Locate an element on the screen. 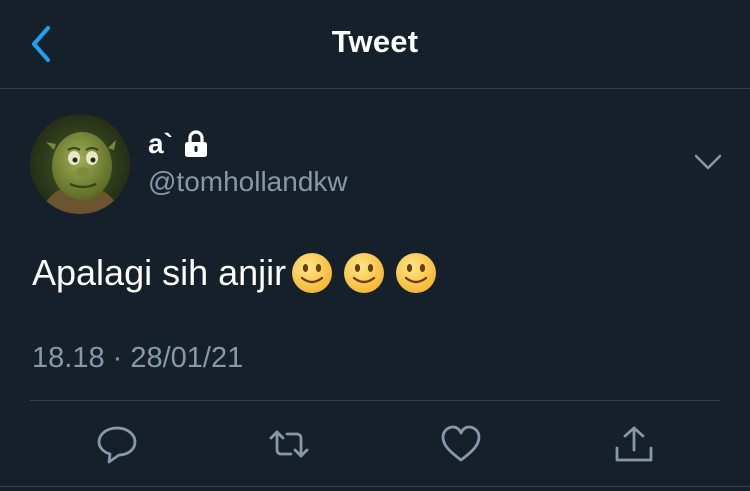  retweet-icon is located at coordinates (289, 444).